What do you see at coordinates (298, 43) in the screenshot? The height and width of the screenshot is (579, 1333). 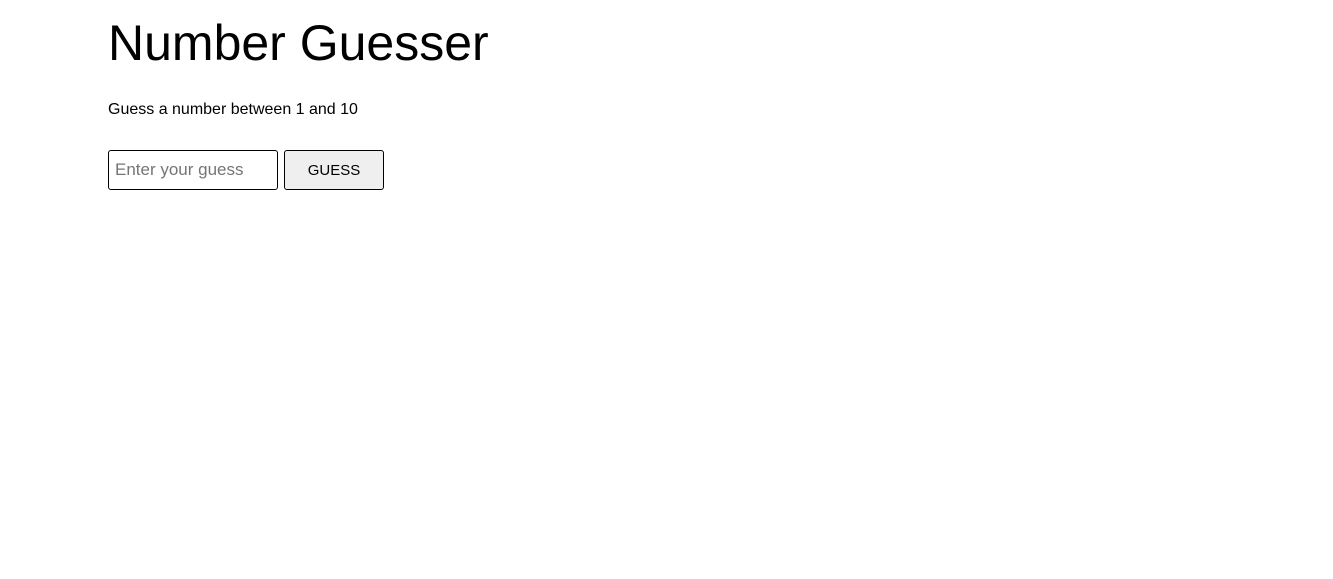 I see `page-title: Number Guesser` at bounding box center [298, 43].